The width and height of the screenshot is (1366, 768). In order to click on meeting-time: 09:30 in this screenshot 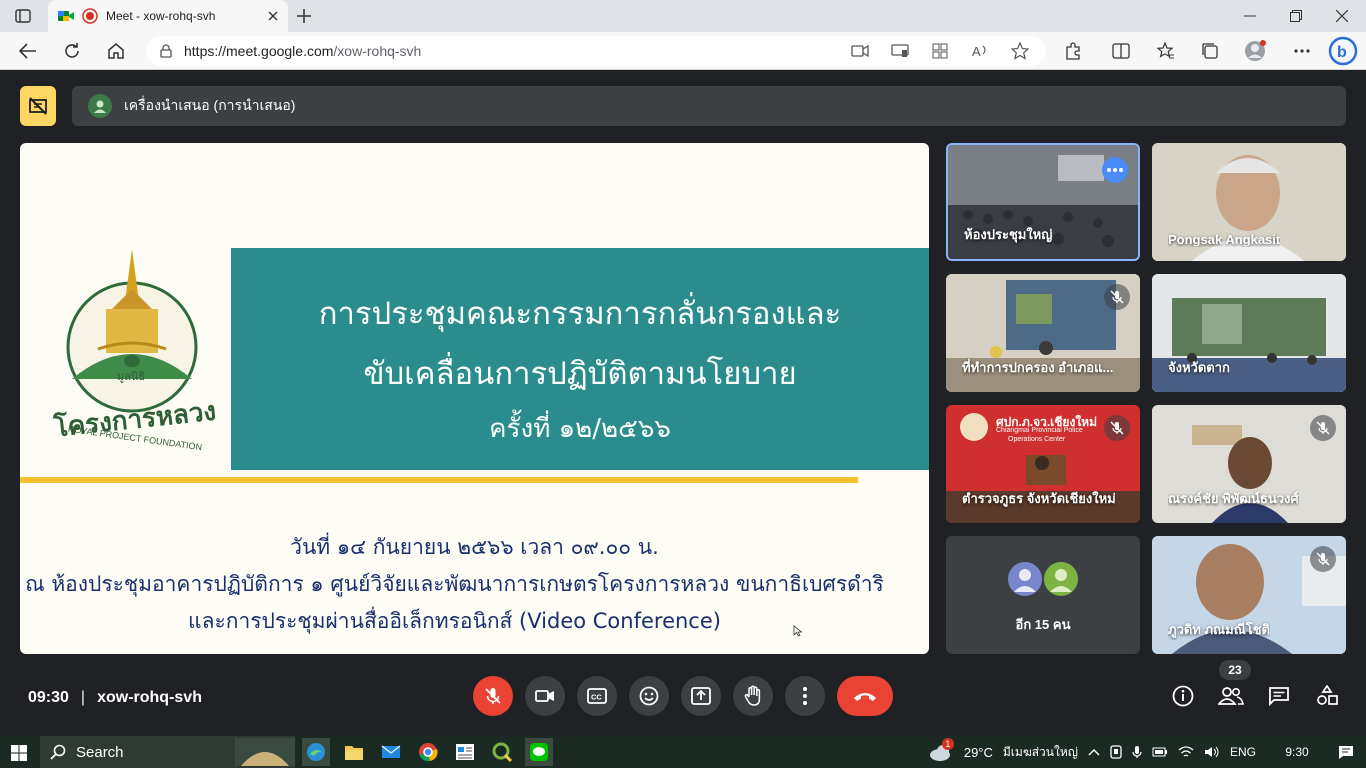, I will do `click(48, 697)`.